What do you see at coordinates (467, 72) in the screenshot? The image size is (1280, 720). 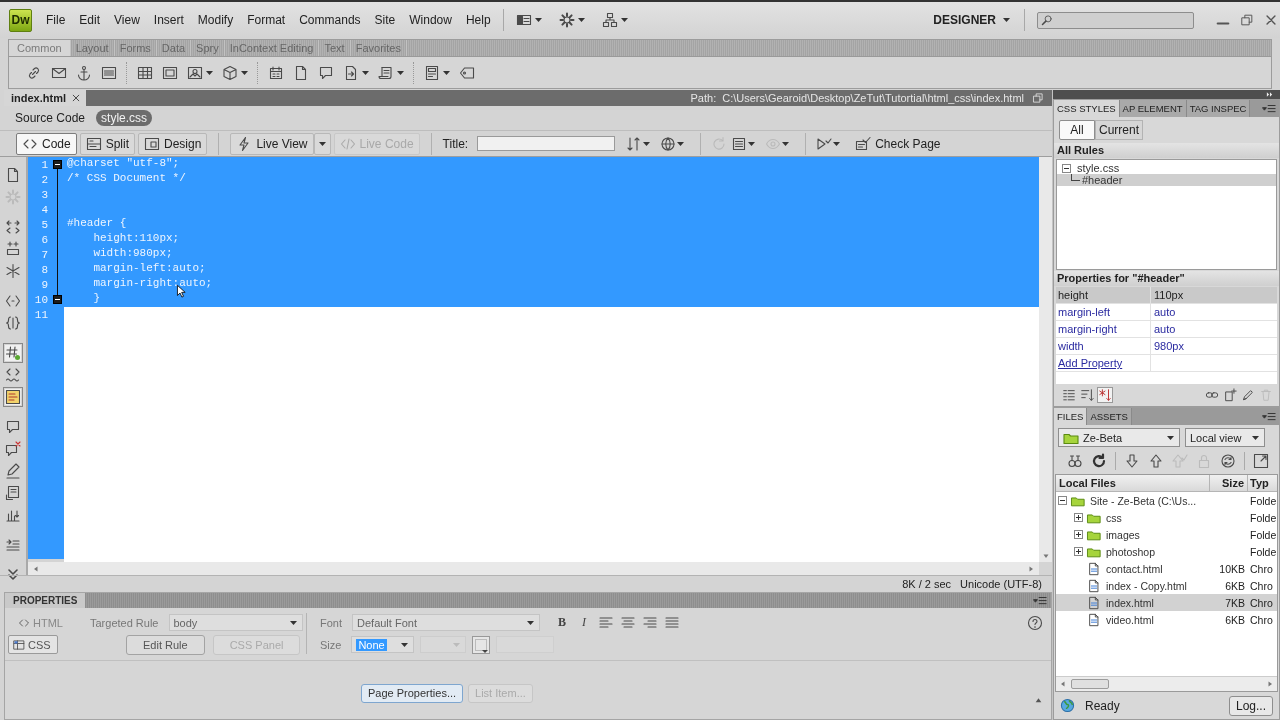 I see `tag-icon` at bounding box center [467, 72].